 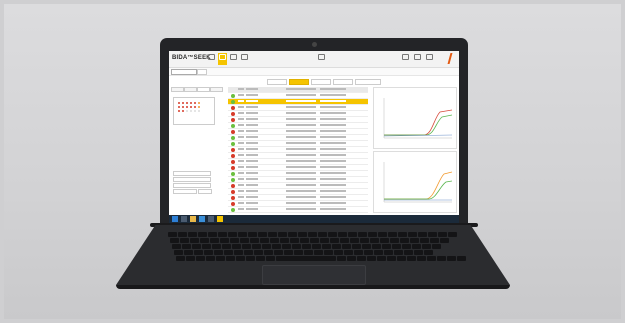 What do you see at coordinates (211, 219) in the screenshot?
I see `mail-icon` at bounding box center [211, 219].